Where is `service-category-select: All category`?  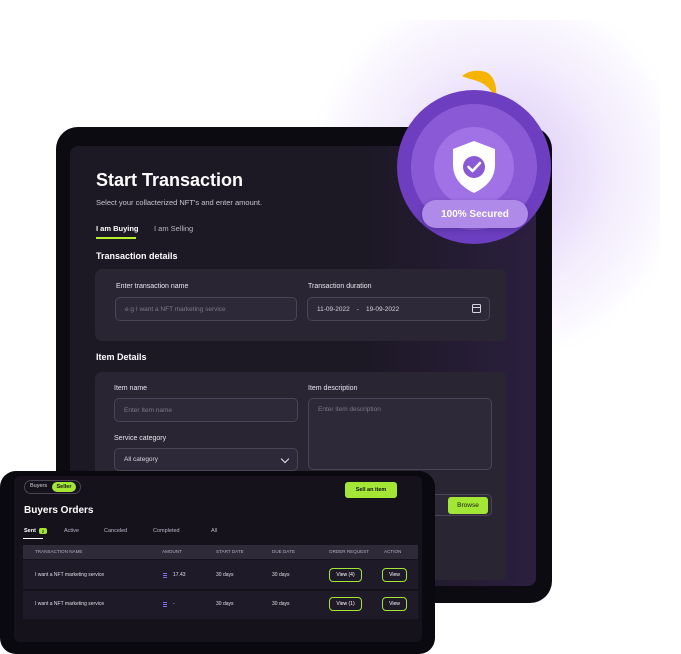 service-category-select: All category is located at coordinates (206, 459).